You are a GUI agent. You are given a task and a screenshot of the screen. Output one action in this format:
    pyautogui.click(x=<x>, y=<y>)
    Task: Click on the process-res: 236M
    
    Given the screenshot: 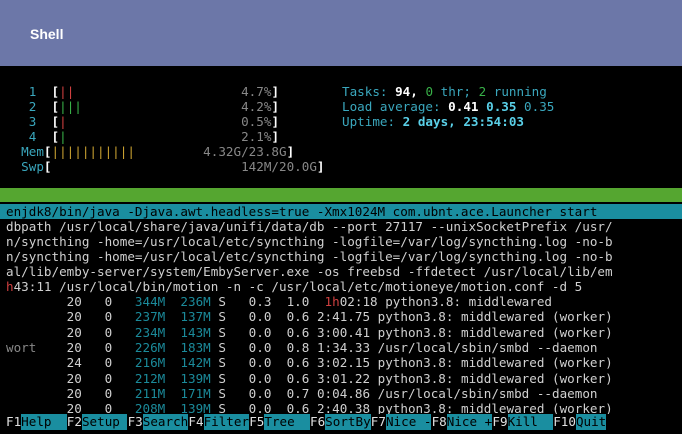 What is the action you would take?
    pyautogui.click(x=188, y=301)
    